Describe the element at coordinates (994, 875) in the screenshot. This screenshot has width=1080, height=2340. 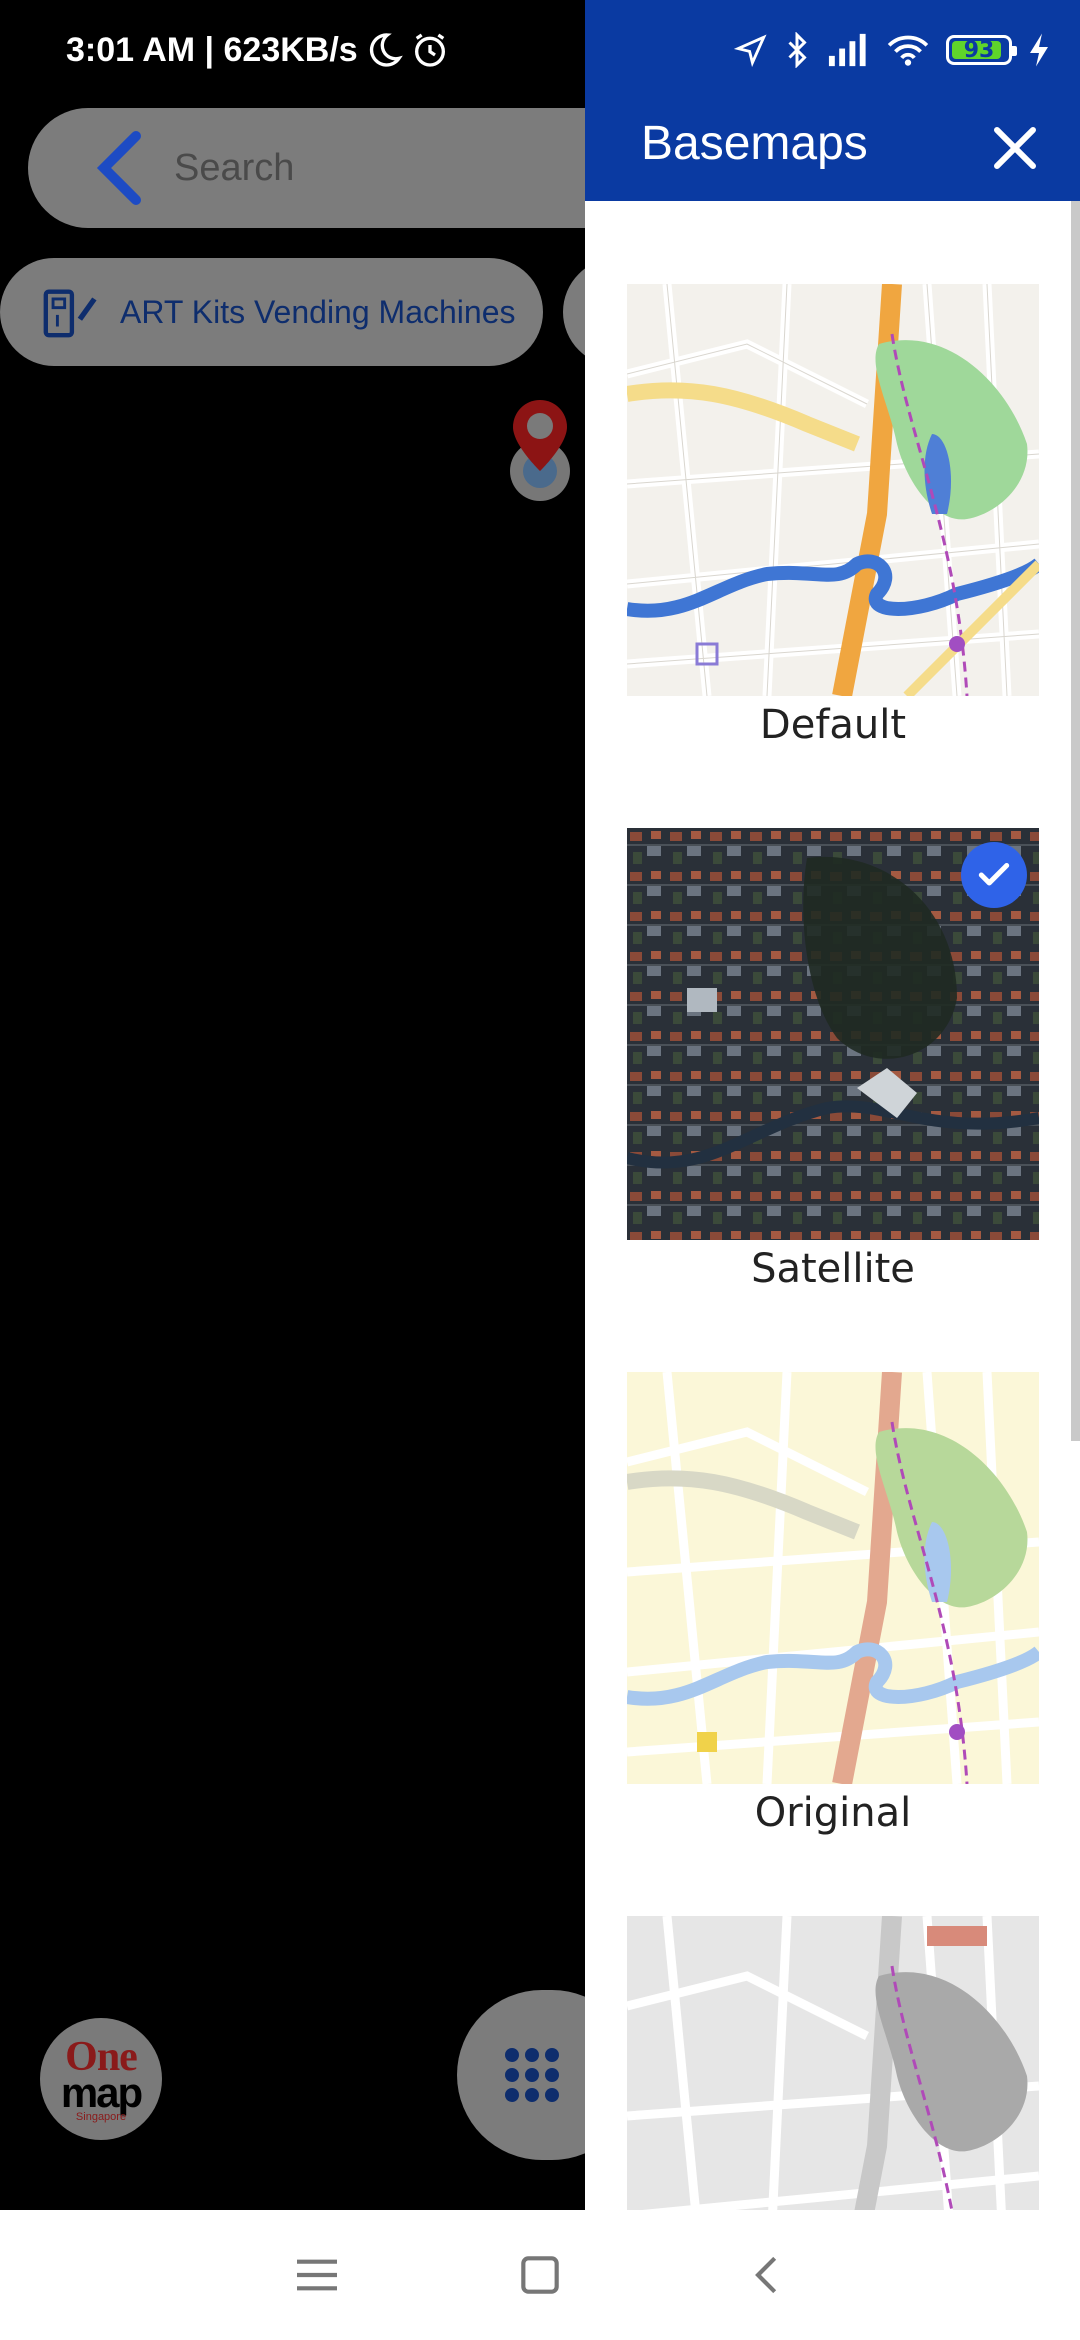
I see `selected-check-icon` at that location.